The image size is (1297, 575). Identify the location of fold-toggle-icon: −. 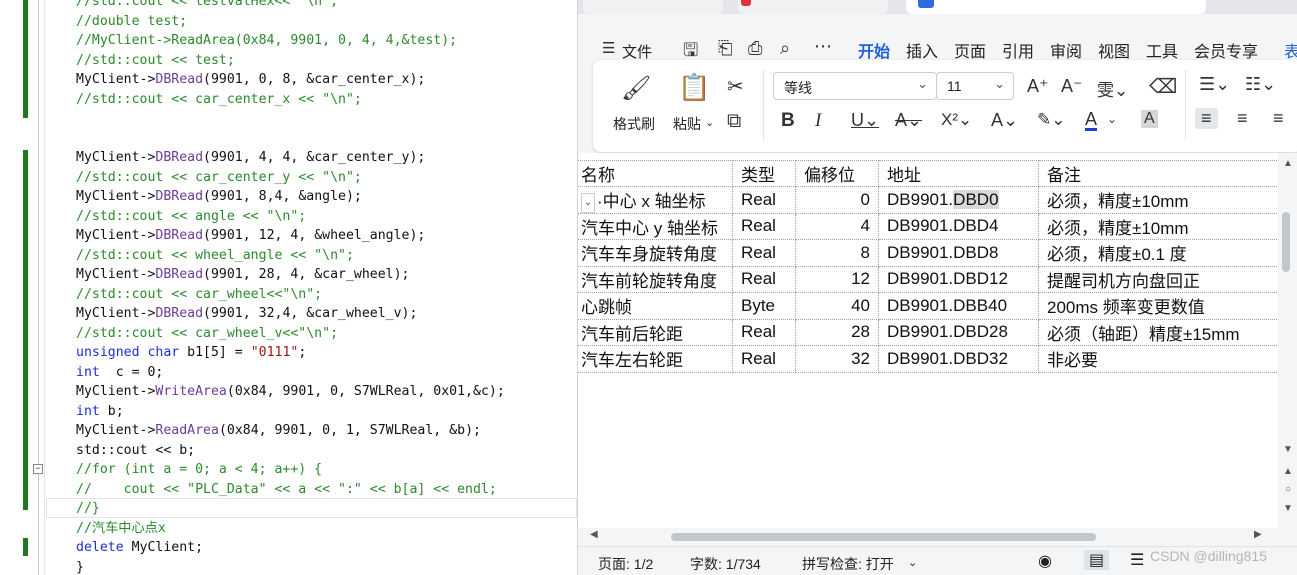
(38, 469).